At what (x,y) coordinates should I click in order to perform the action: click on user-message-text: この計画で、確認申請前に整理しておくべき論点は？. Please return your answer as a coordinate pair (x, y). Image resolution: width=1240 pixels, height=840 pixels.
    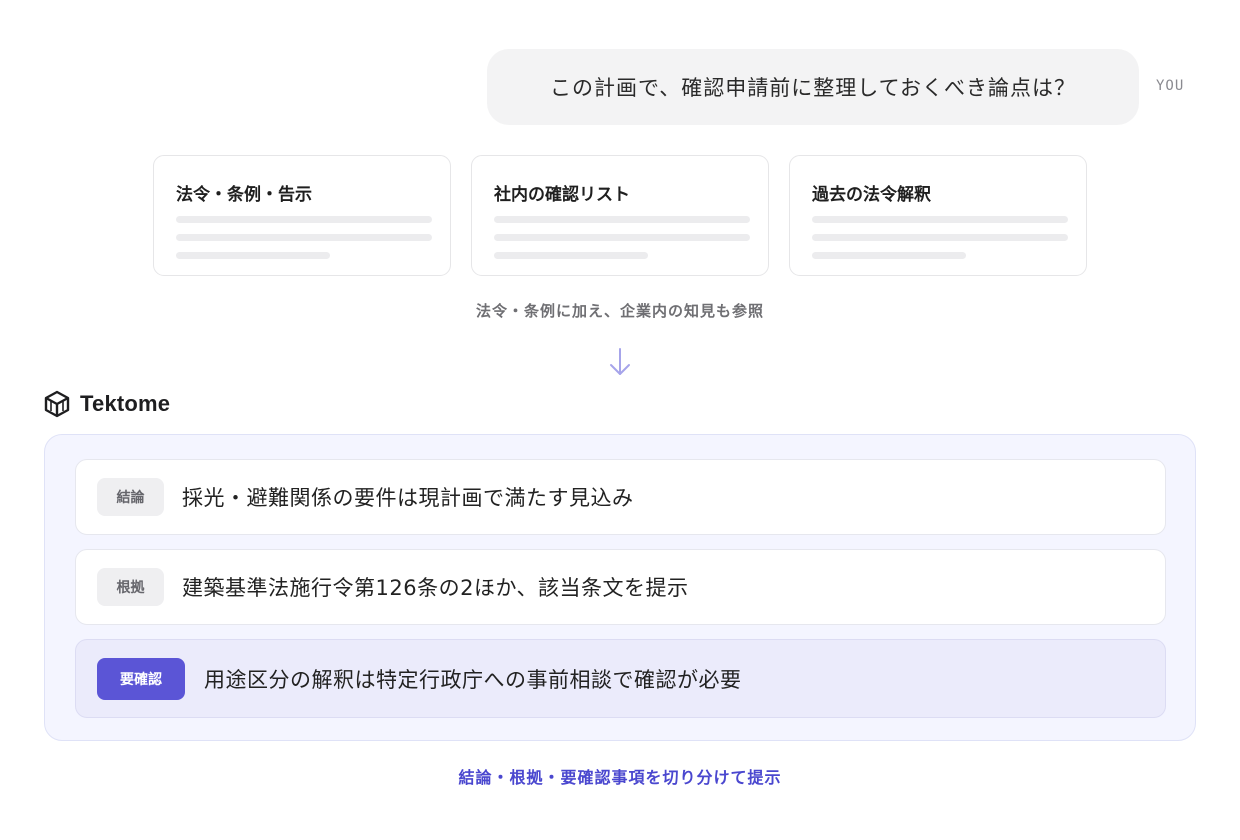
    Looking at the image, I should click on (813, 88).